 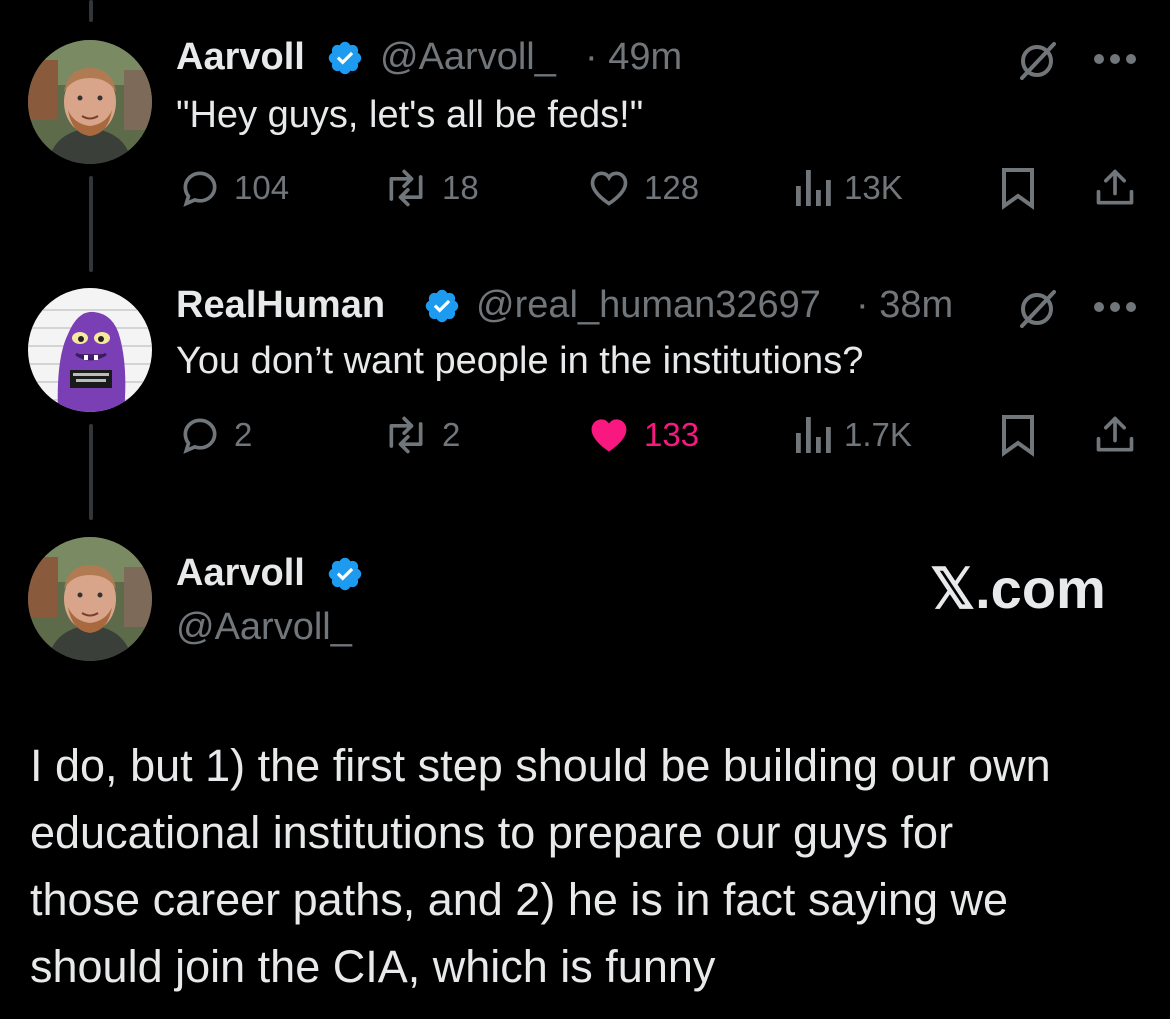 What do you see at coordinates (633, 57) in the screenshot?
I see `tweet-time: · 49m` at bounding box center [633, 57].